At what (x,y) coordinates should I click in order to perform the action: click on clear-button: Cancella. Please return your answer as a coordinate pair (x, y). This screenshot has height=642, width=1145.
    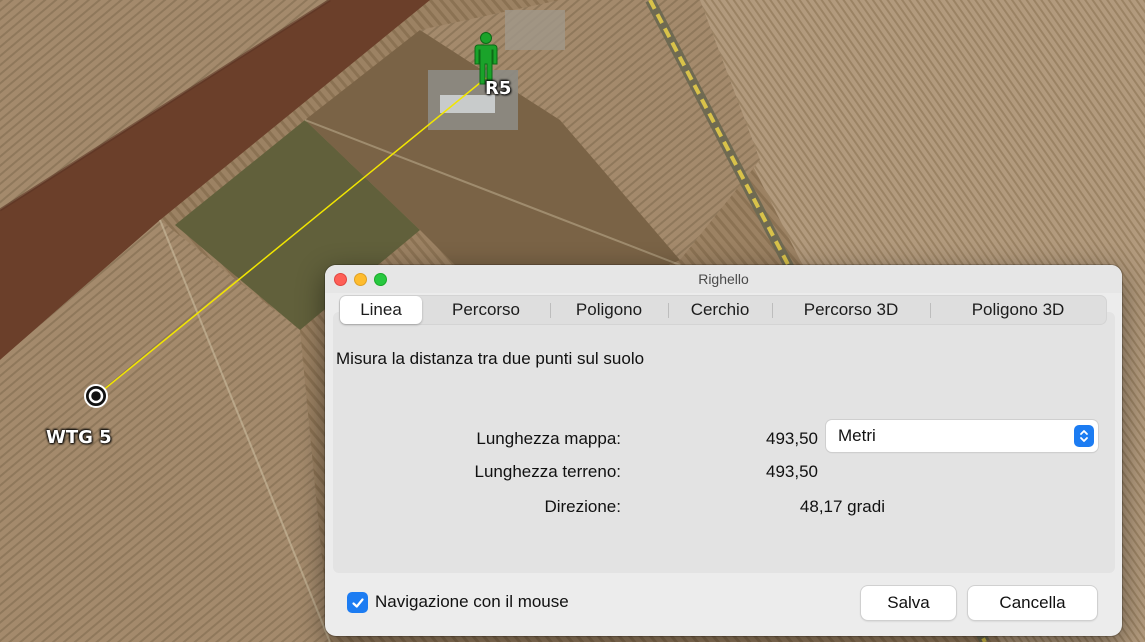
    Looking at the image, I should click on (1032, 603).